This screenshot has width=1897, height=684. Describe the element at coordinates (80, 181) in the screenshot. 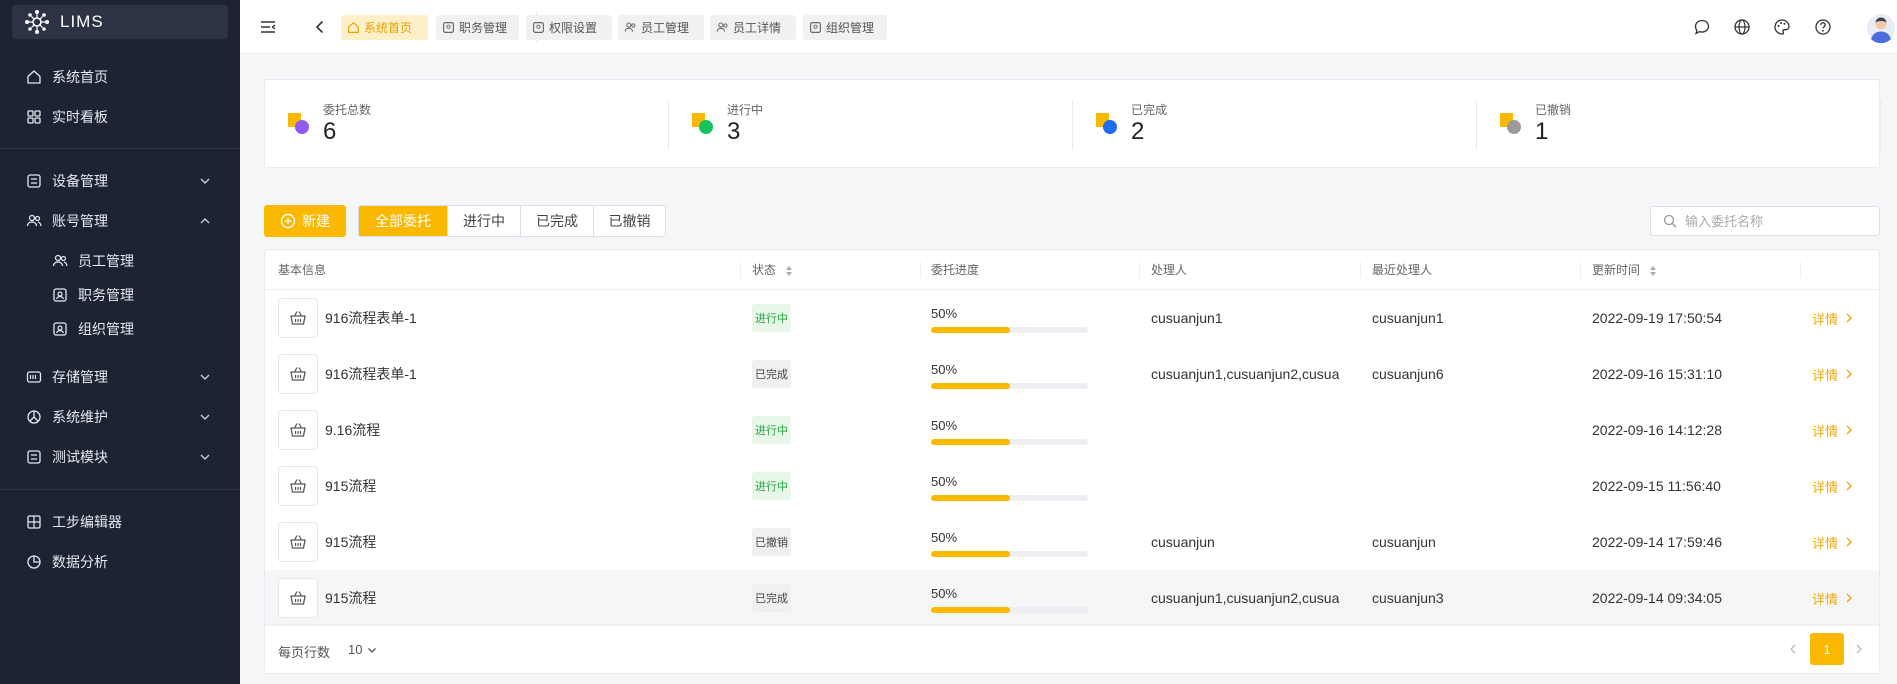

I see `sidebar-item-label: 设备管理` at that location.